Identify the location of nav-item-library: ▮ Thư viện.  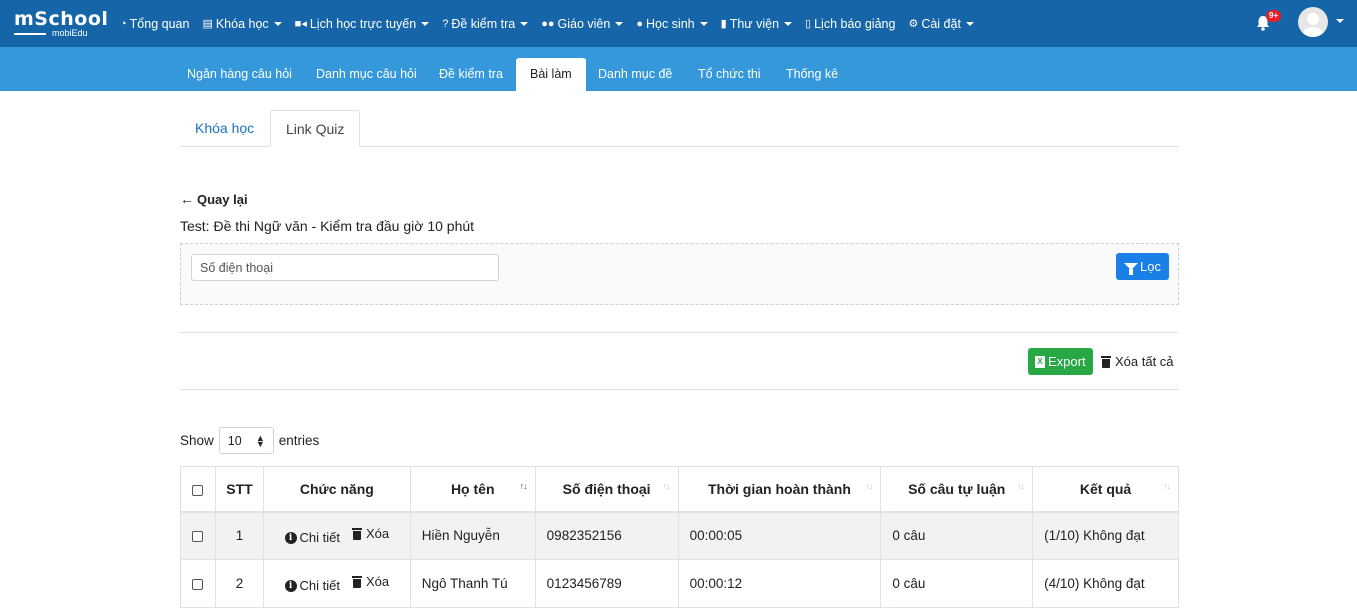
(757, 23).